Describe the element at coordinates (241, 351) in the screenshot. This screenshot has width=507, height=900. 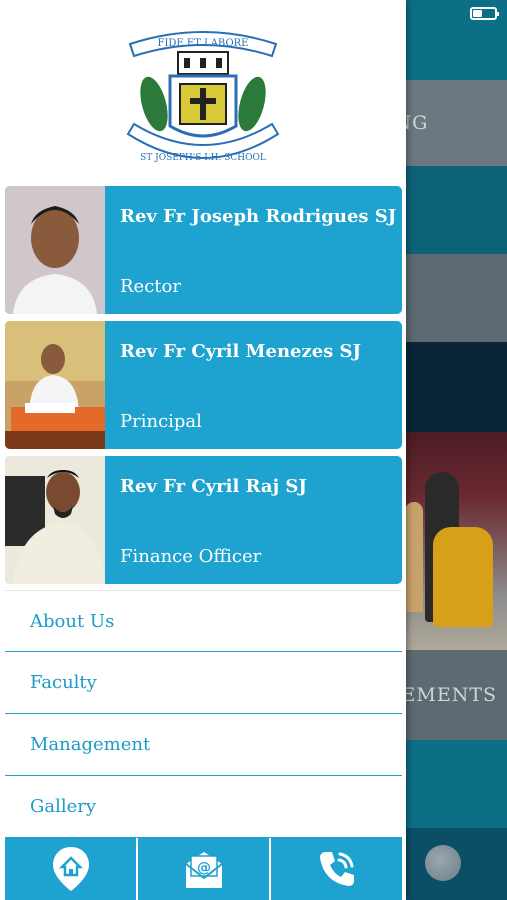
I see `person-name: Rev Fr Cyril Menezes SJ` at that location.